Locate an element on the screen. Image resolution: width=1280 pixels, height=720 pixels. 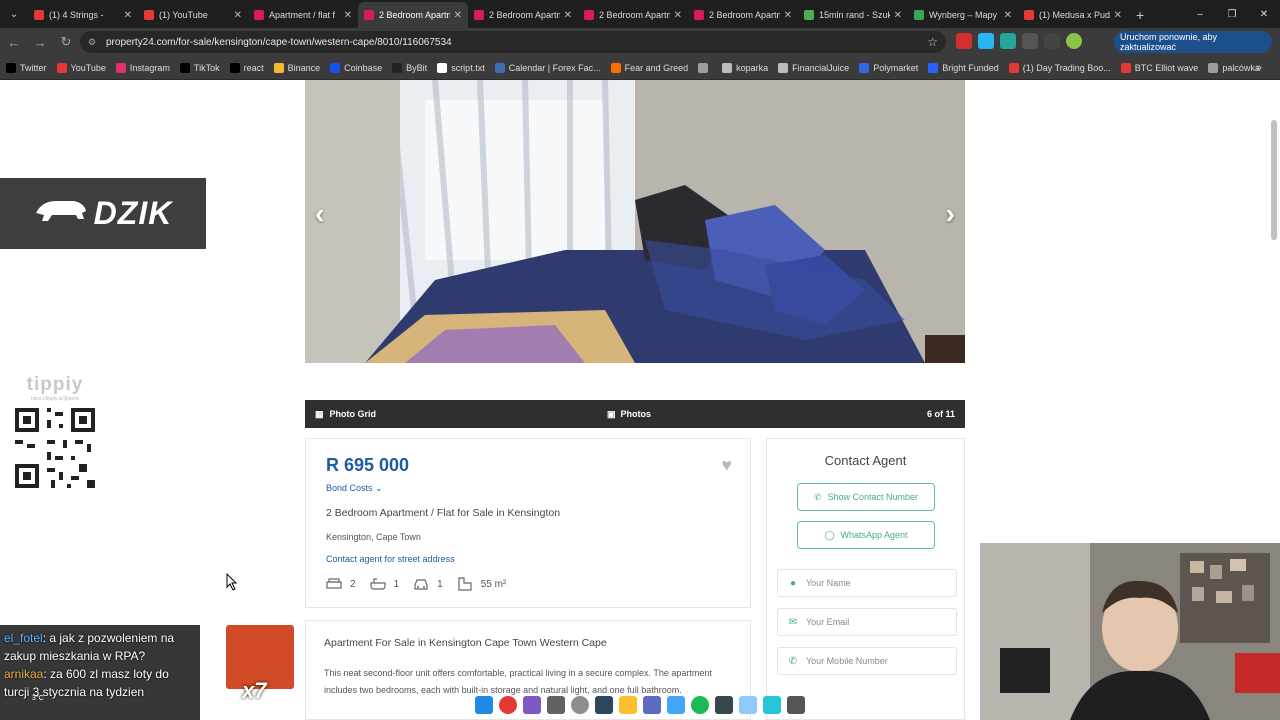
photos-label: Photos is located at coordinates (636, 414).